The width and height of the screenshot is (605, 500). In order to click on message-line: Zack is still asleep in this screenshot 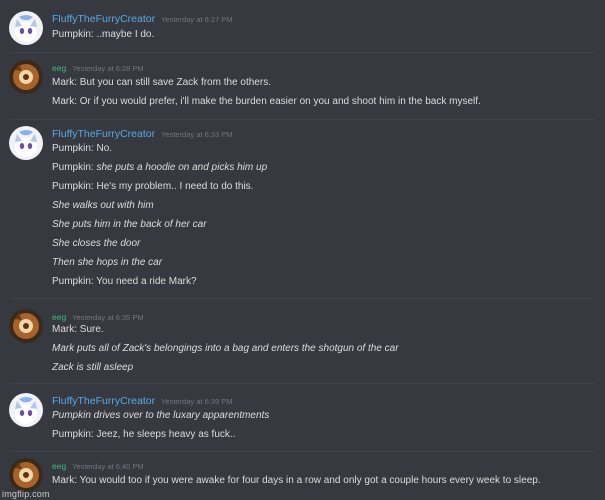, I will do `click(92, 367)`.